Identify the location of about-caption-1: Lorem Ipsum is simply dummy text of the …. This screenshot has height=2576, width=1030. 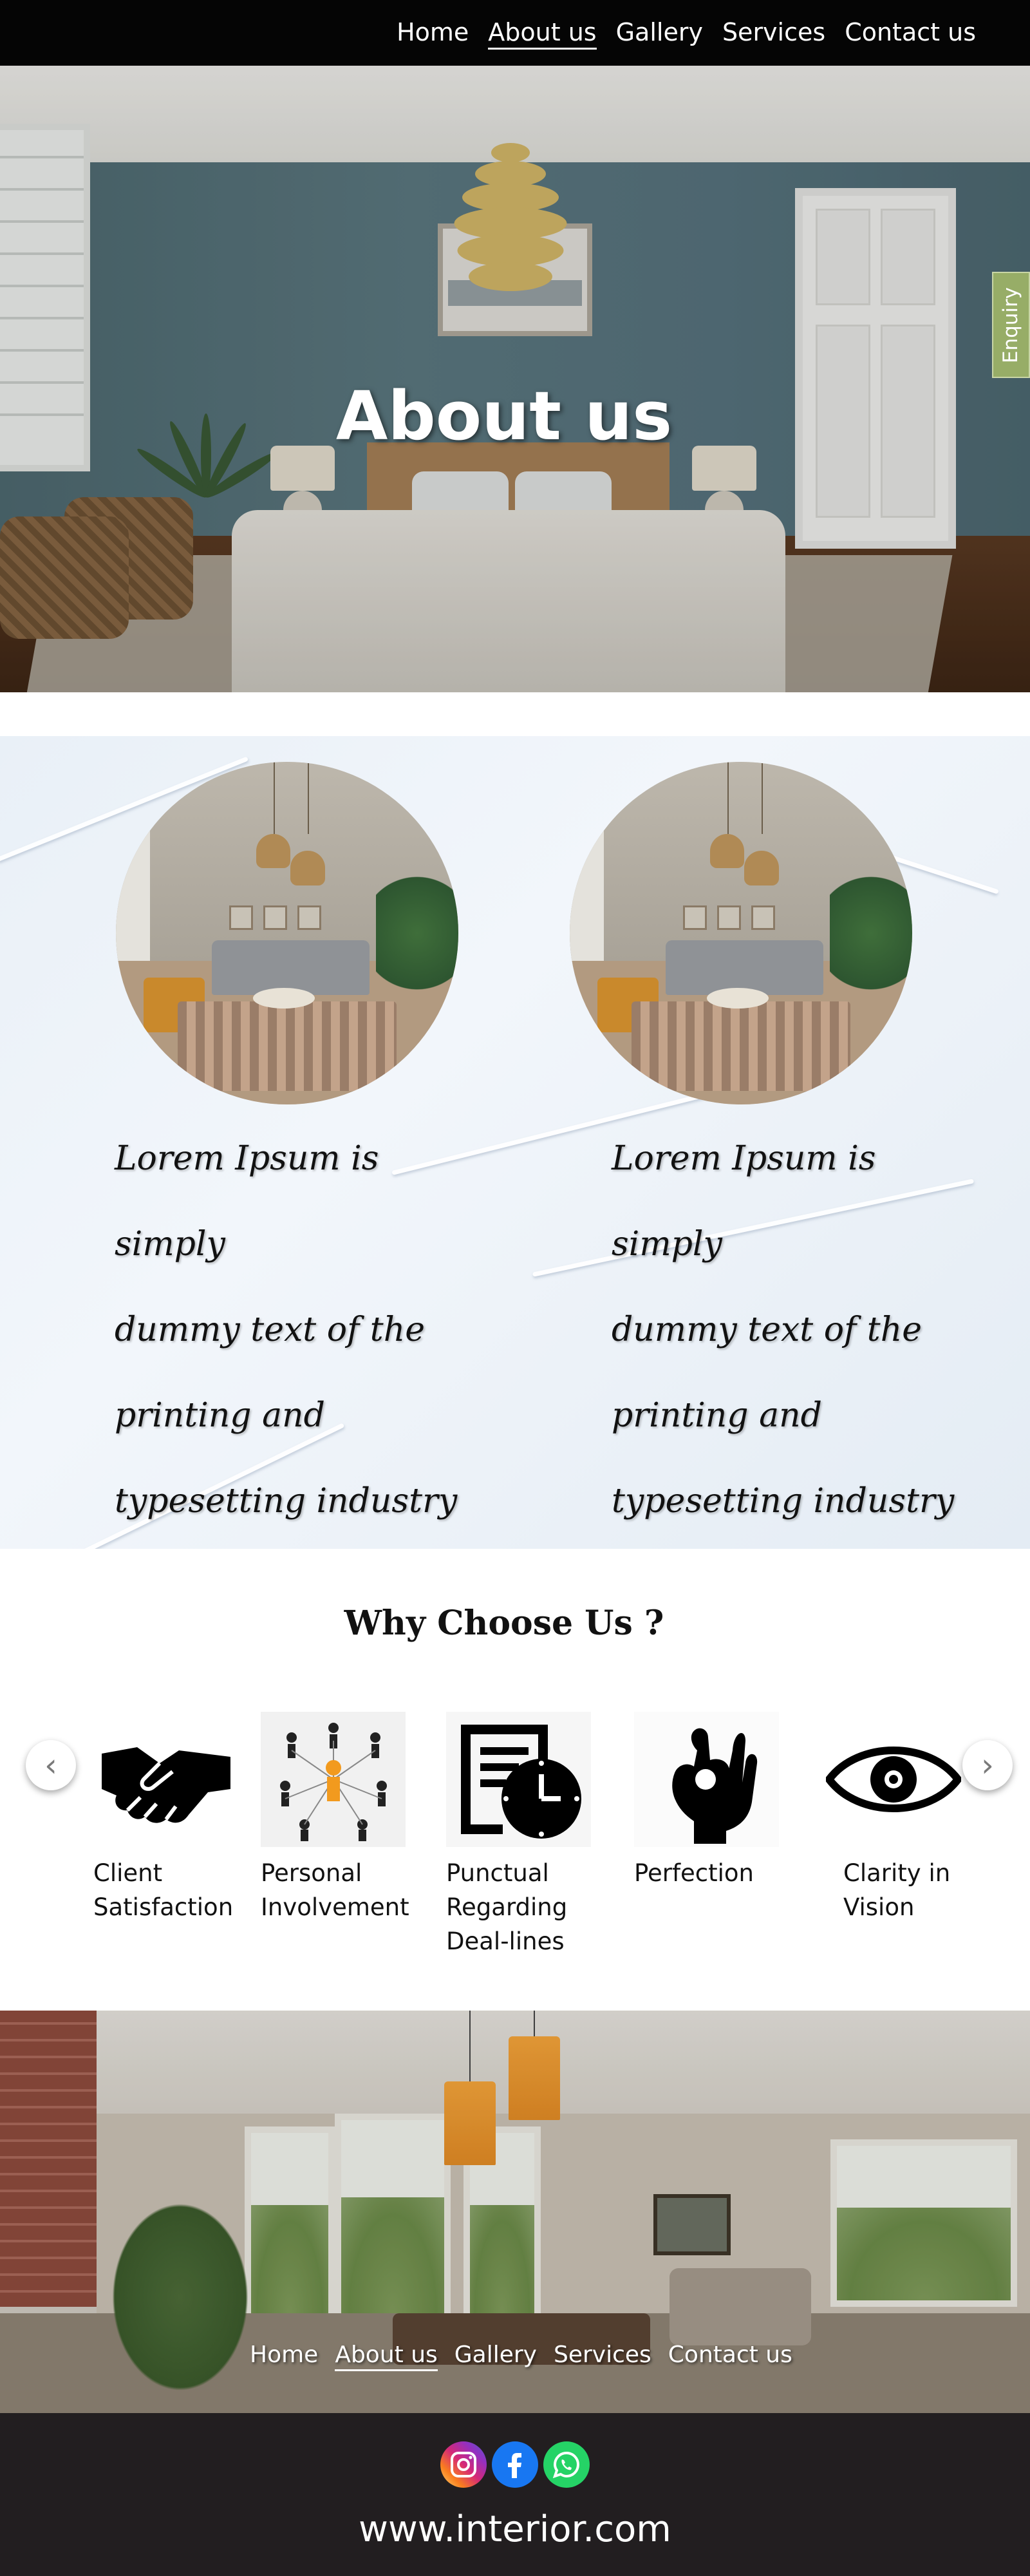
(295, 1330).